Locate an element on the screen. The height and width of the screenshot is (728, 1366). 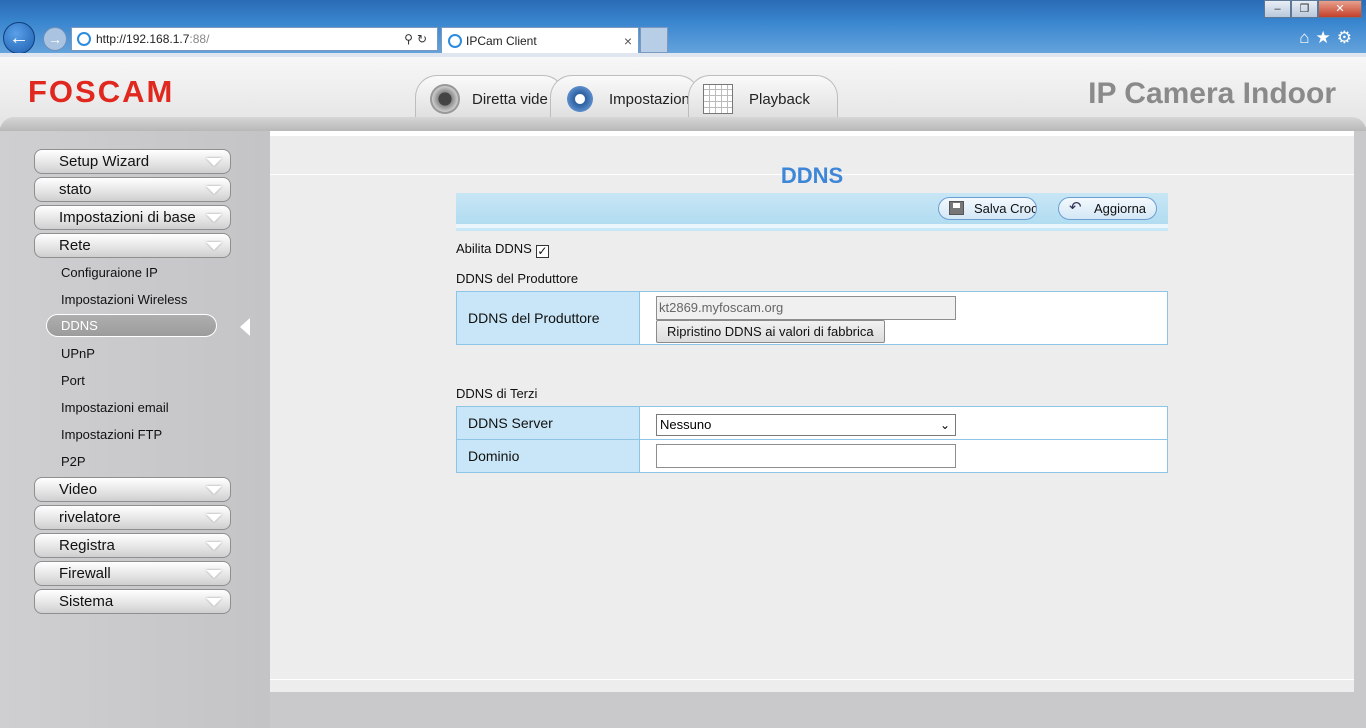
enable-ddns-label: Abilita DDNS is located at coordinates (494, 248).